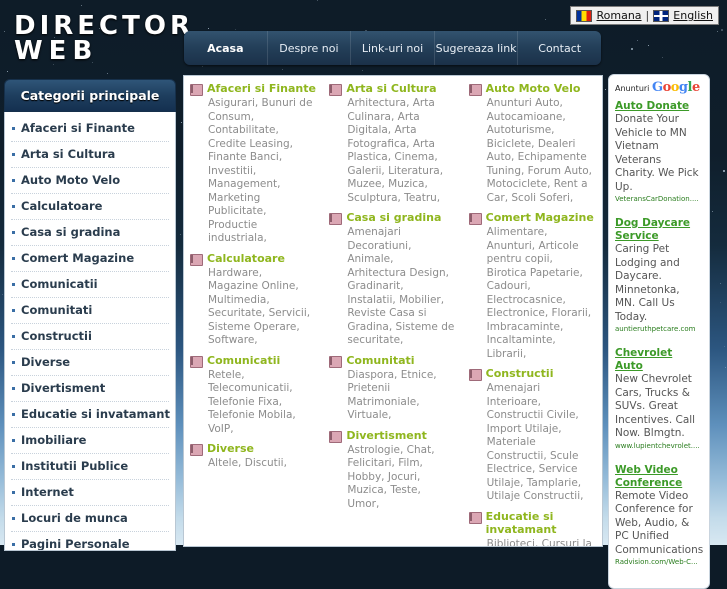 This screenshot has width=727, height=589. Describe the element at coordinates (90, 441) in the screenshot. I see `sidebar-item-imobiliare: Imobiliare` at that location.